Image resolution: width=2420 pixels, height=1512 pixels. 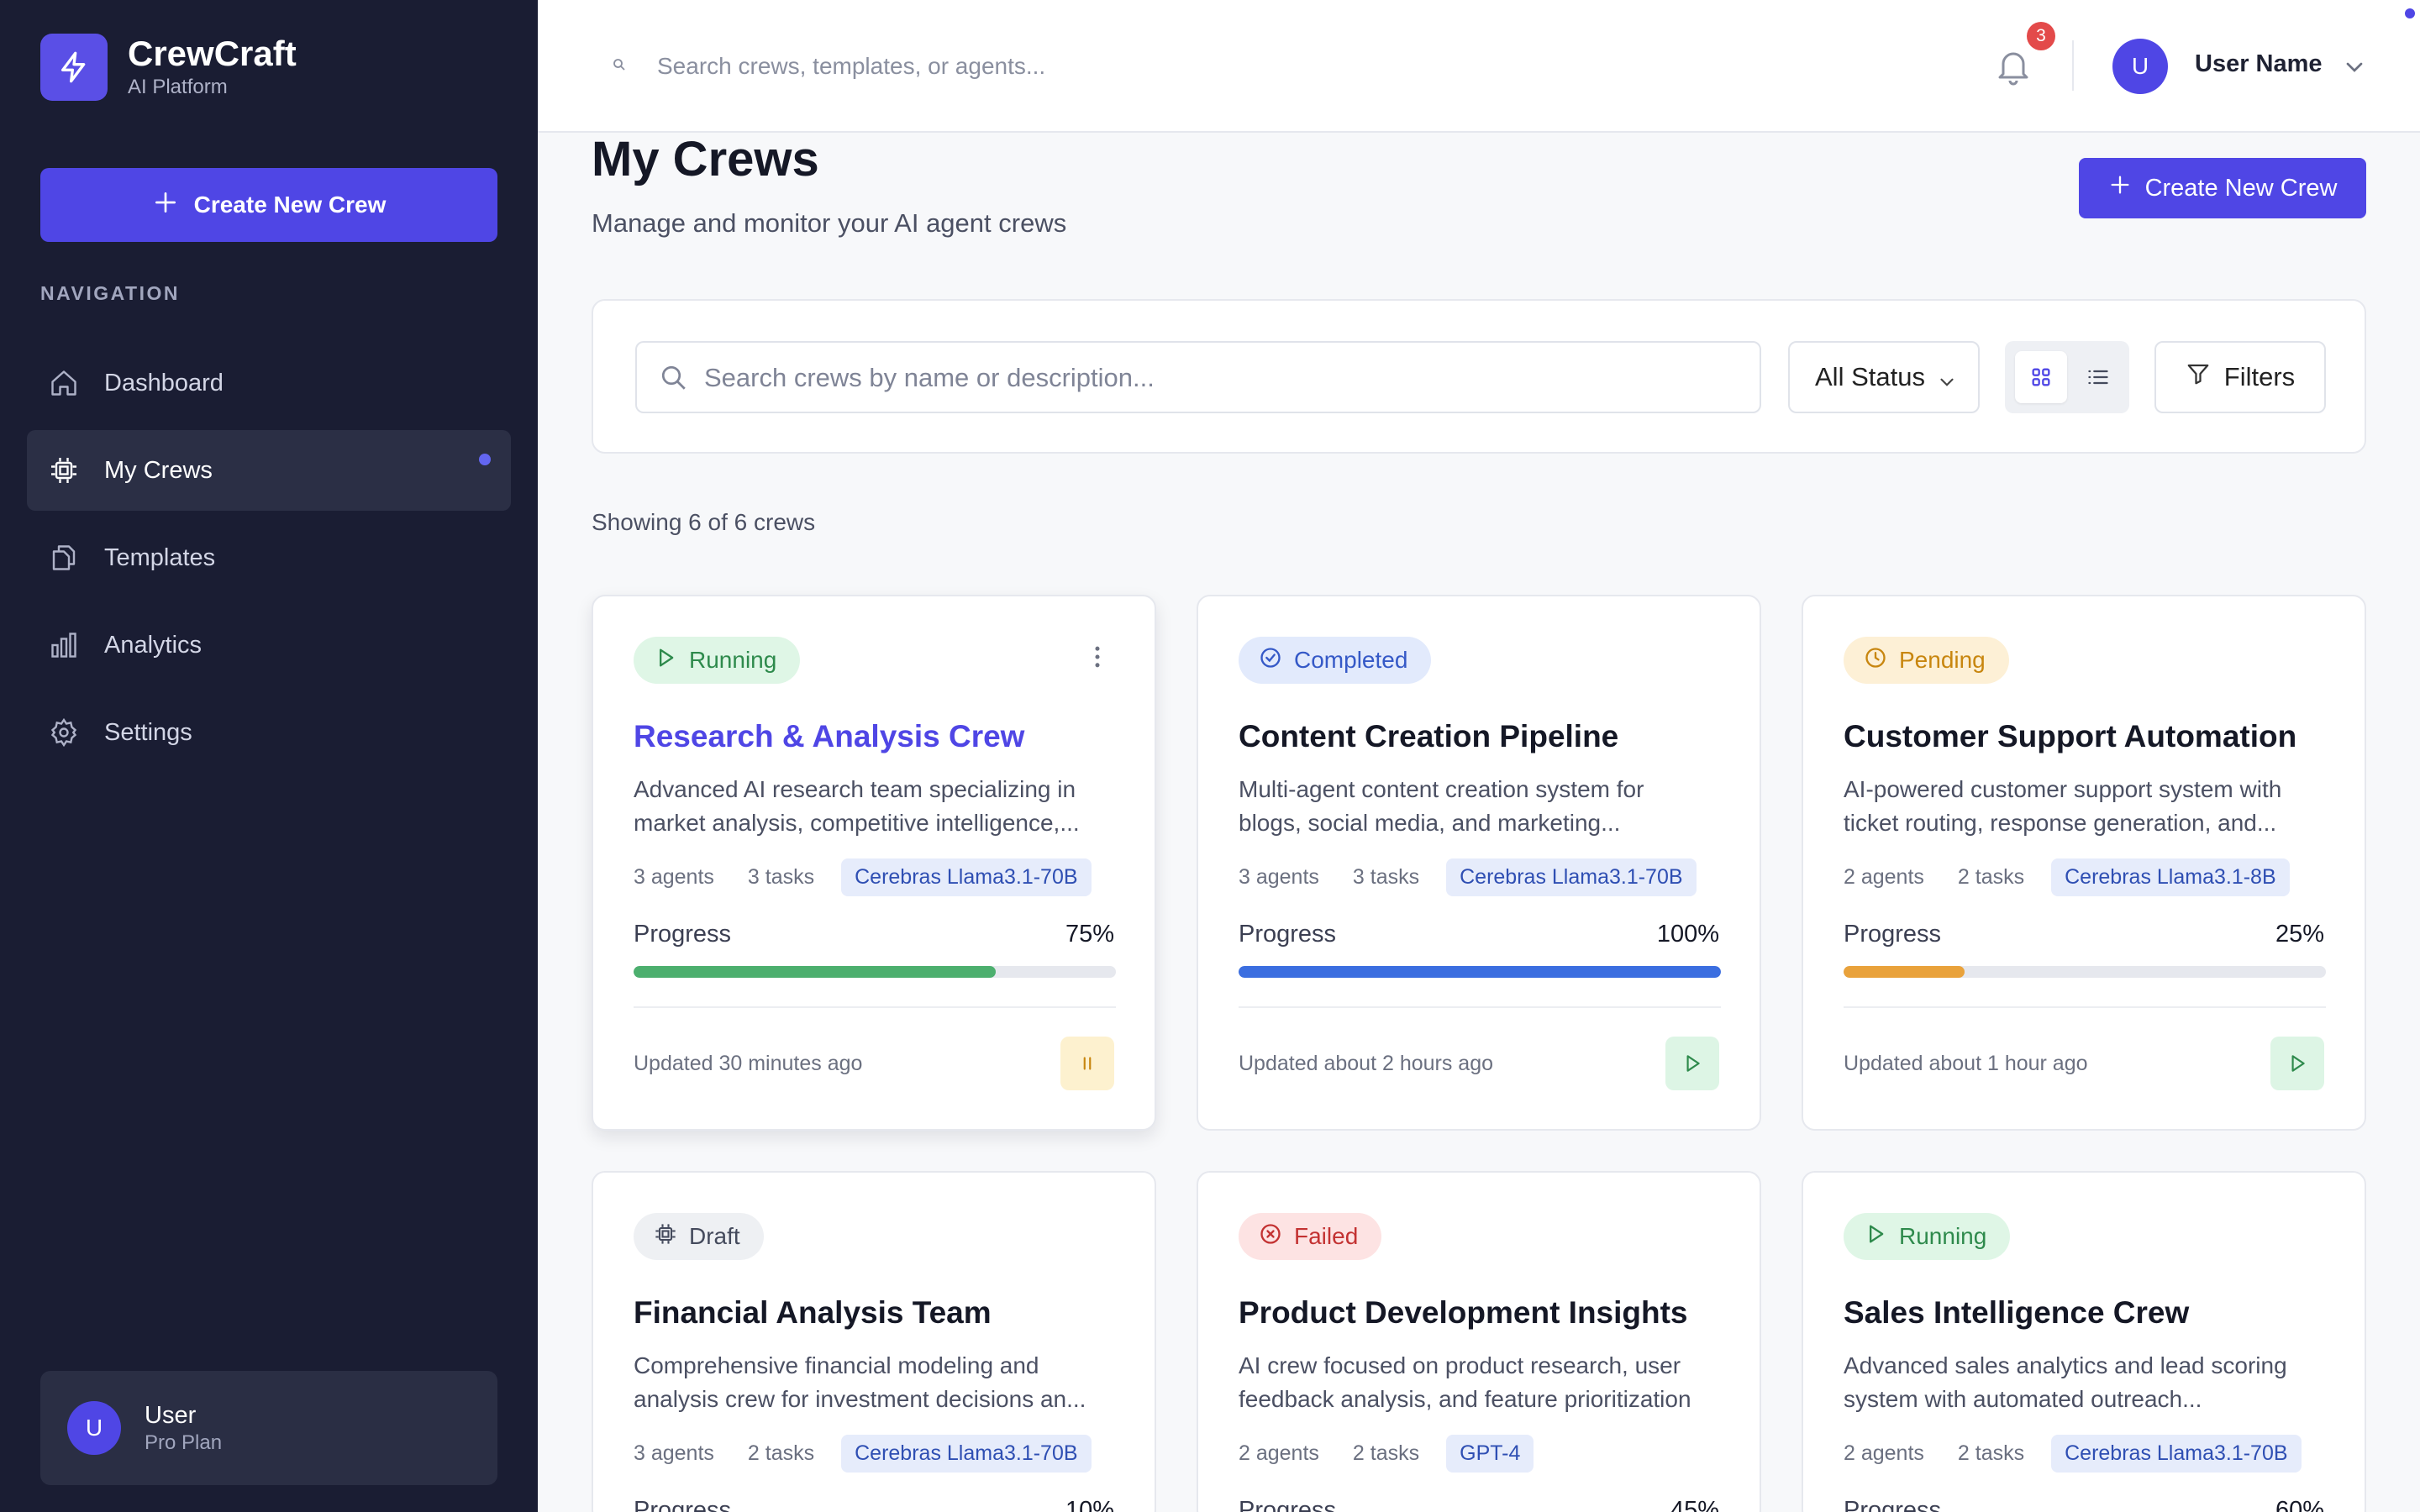 What do you see at coordinates (1875, 660) in the screenshot?
I see `clock-icon` at bounding box center [1875, 660].